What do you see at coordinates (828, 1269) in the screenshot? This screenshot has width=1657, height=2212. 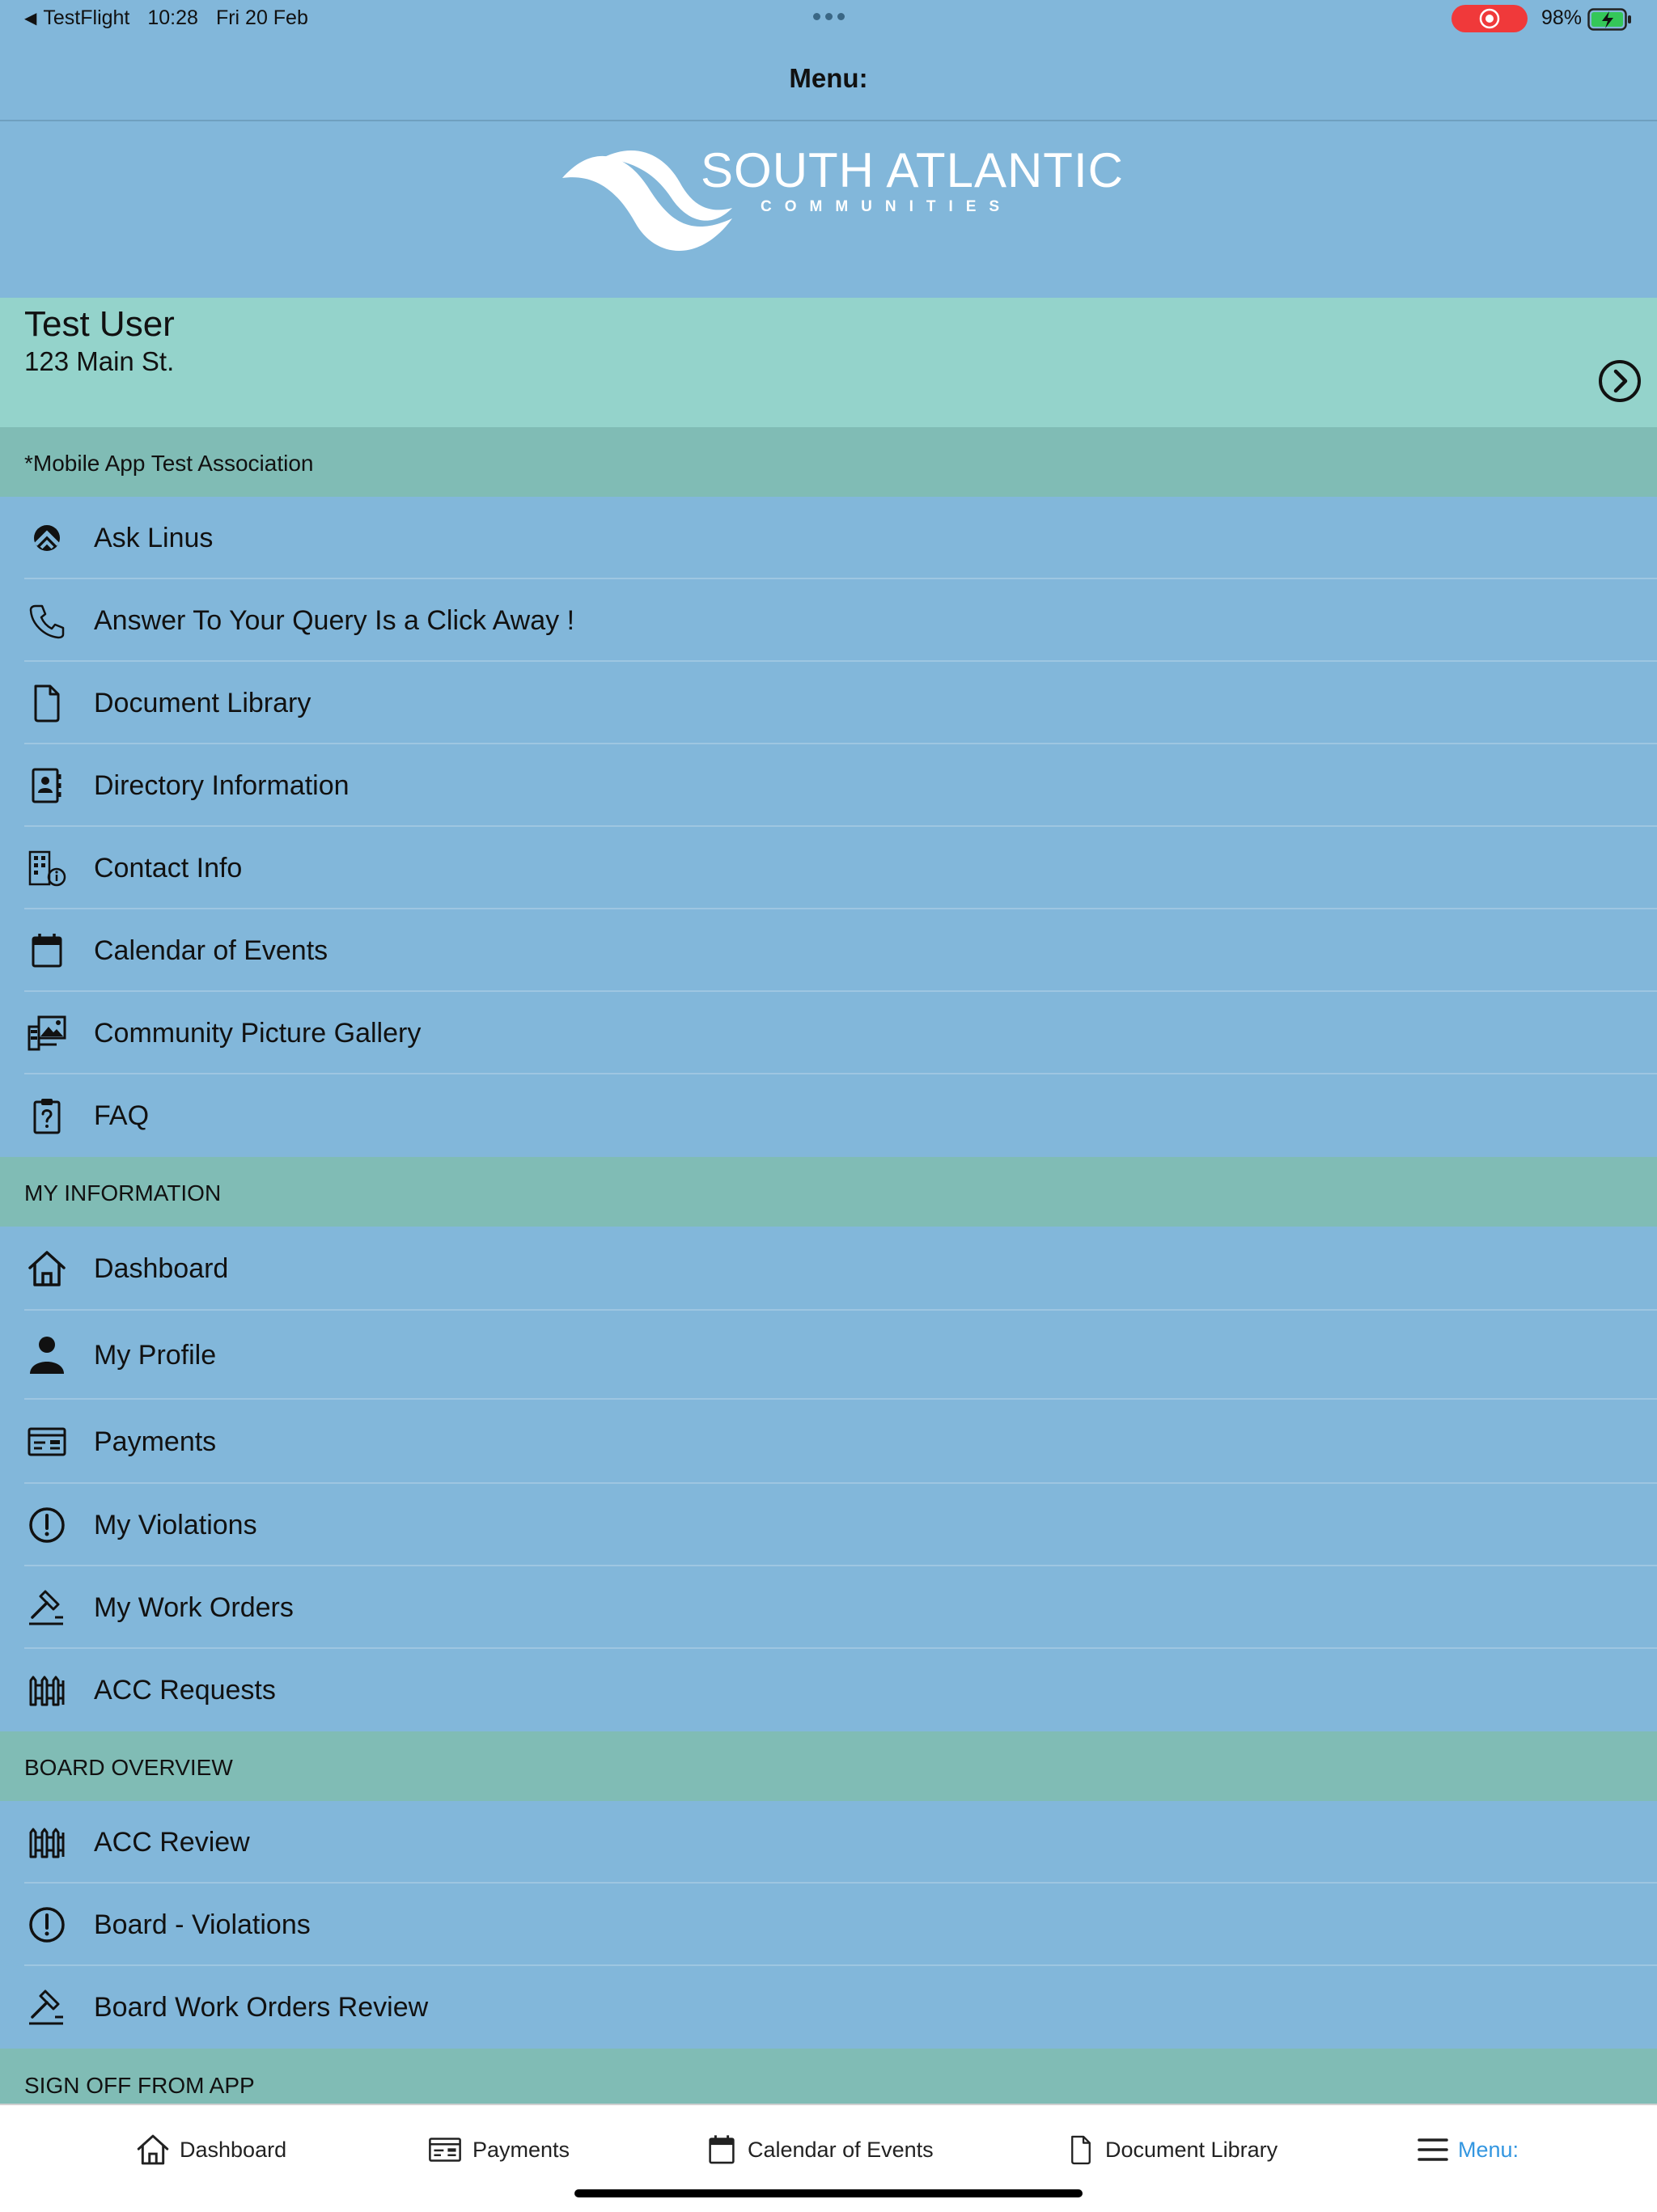 I see `menu-item-dashboard: Dashboard` at bounding box center [828, 1269].